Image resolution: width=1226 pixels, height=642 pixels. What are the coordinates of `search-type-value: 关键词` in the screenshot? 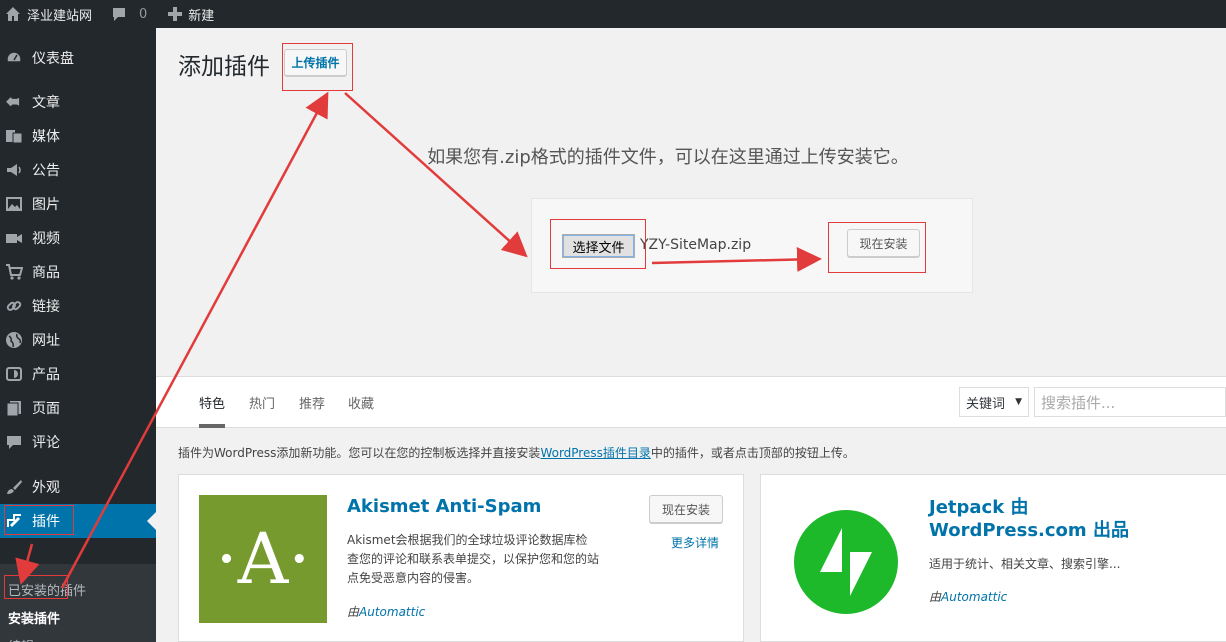 It's located at (986, 404).